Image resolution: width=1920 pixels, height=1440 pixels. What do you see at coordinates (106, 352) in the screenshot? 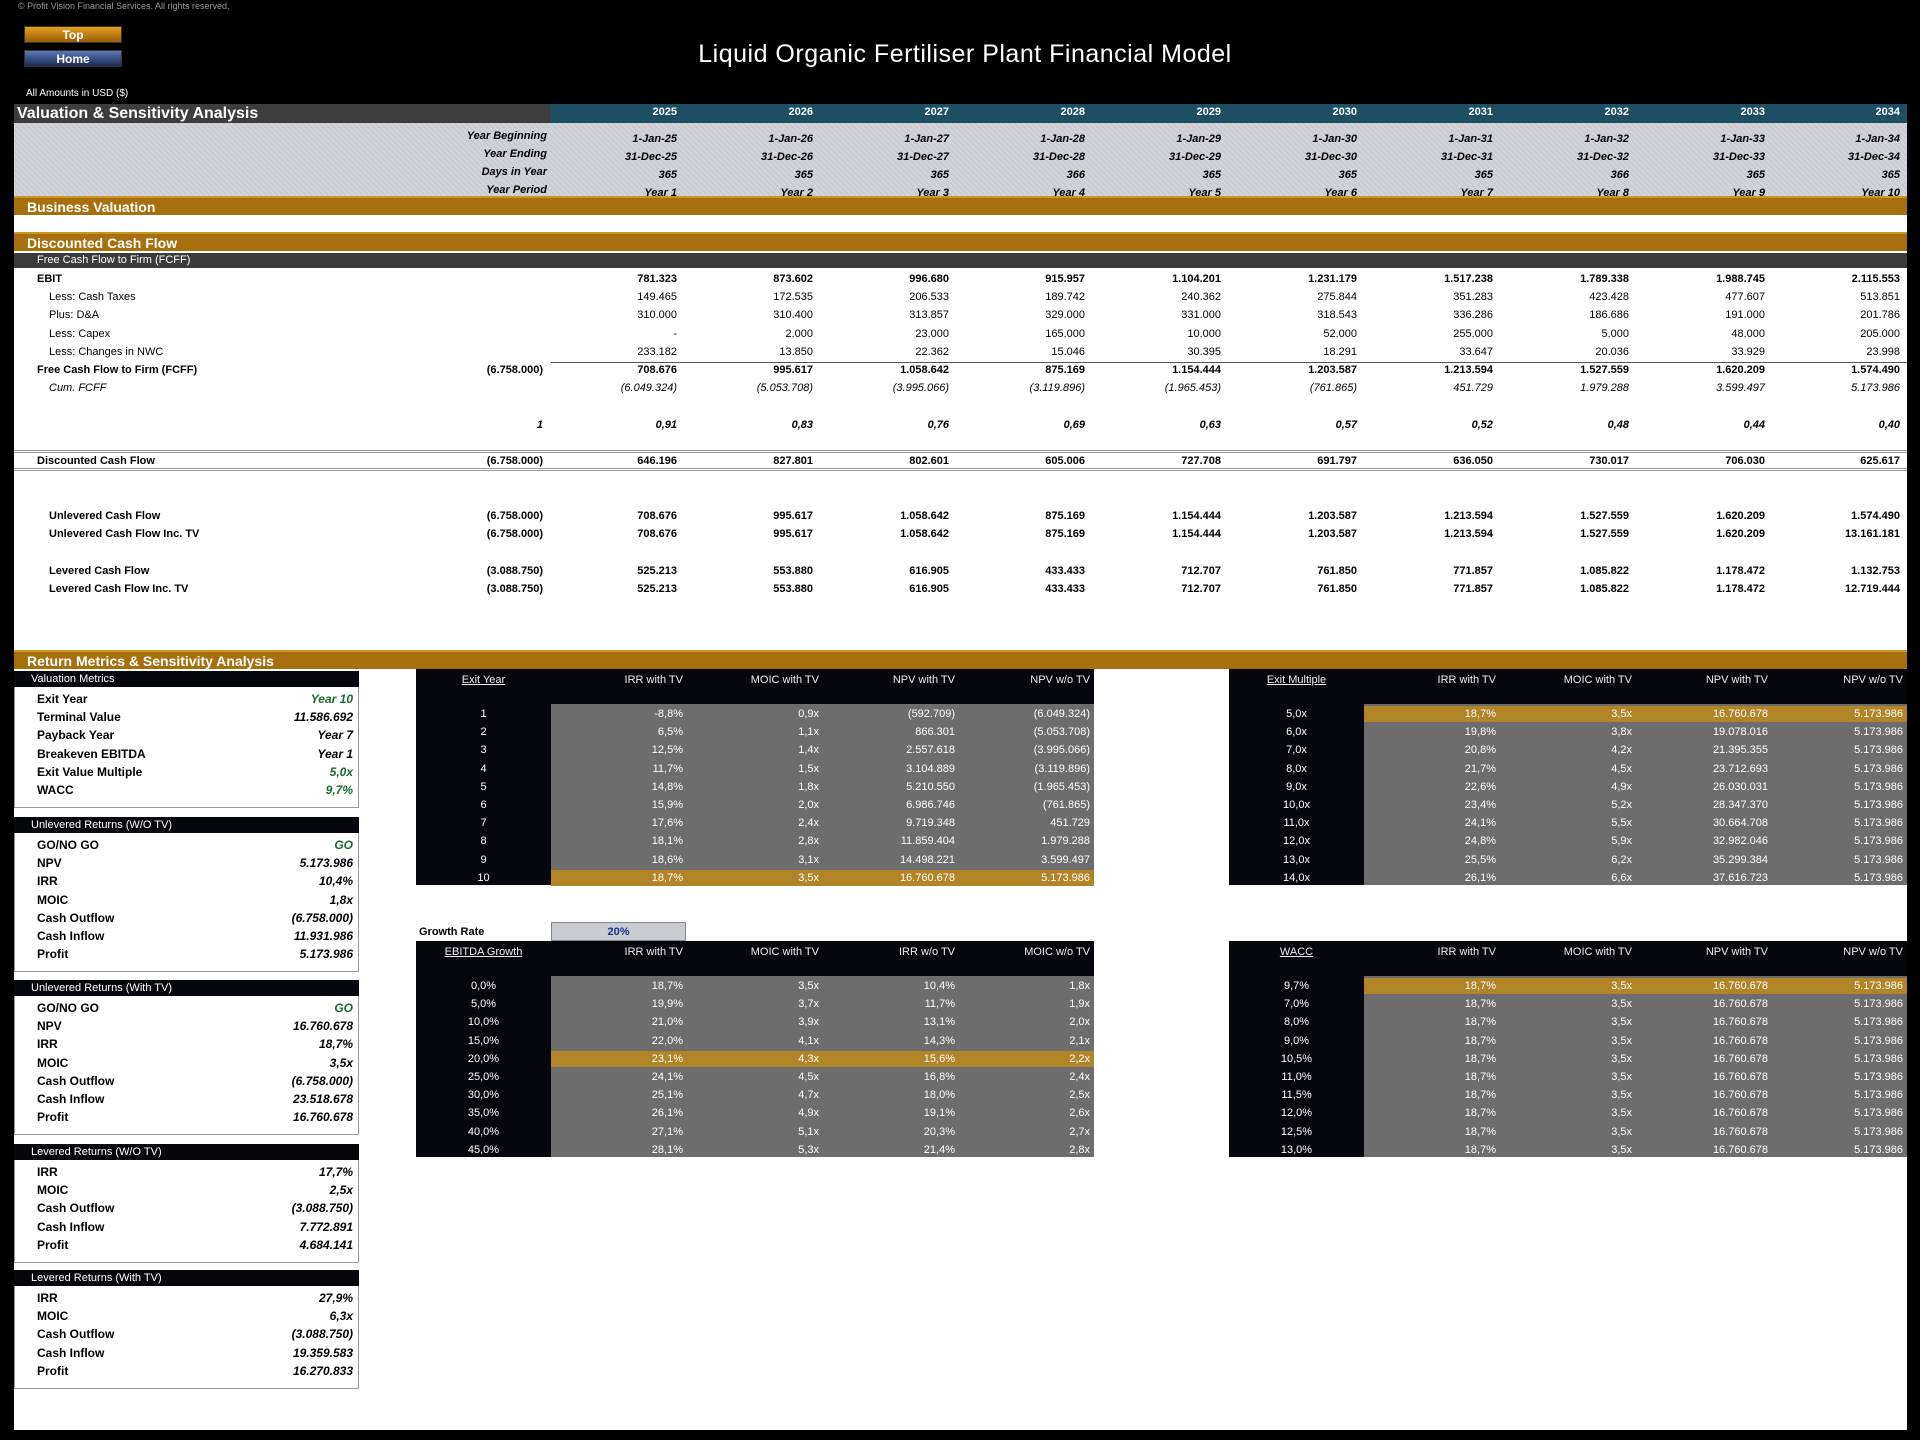
I see `row-label: Less: Changes in NWC` at bounding box center [106, 352].